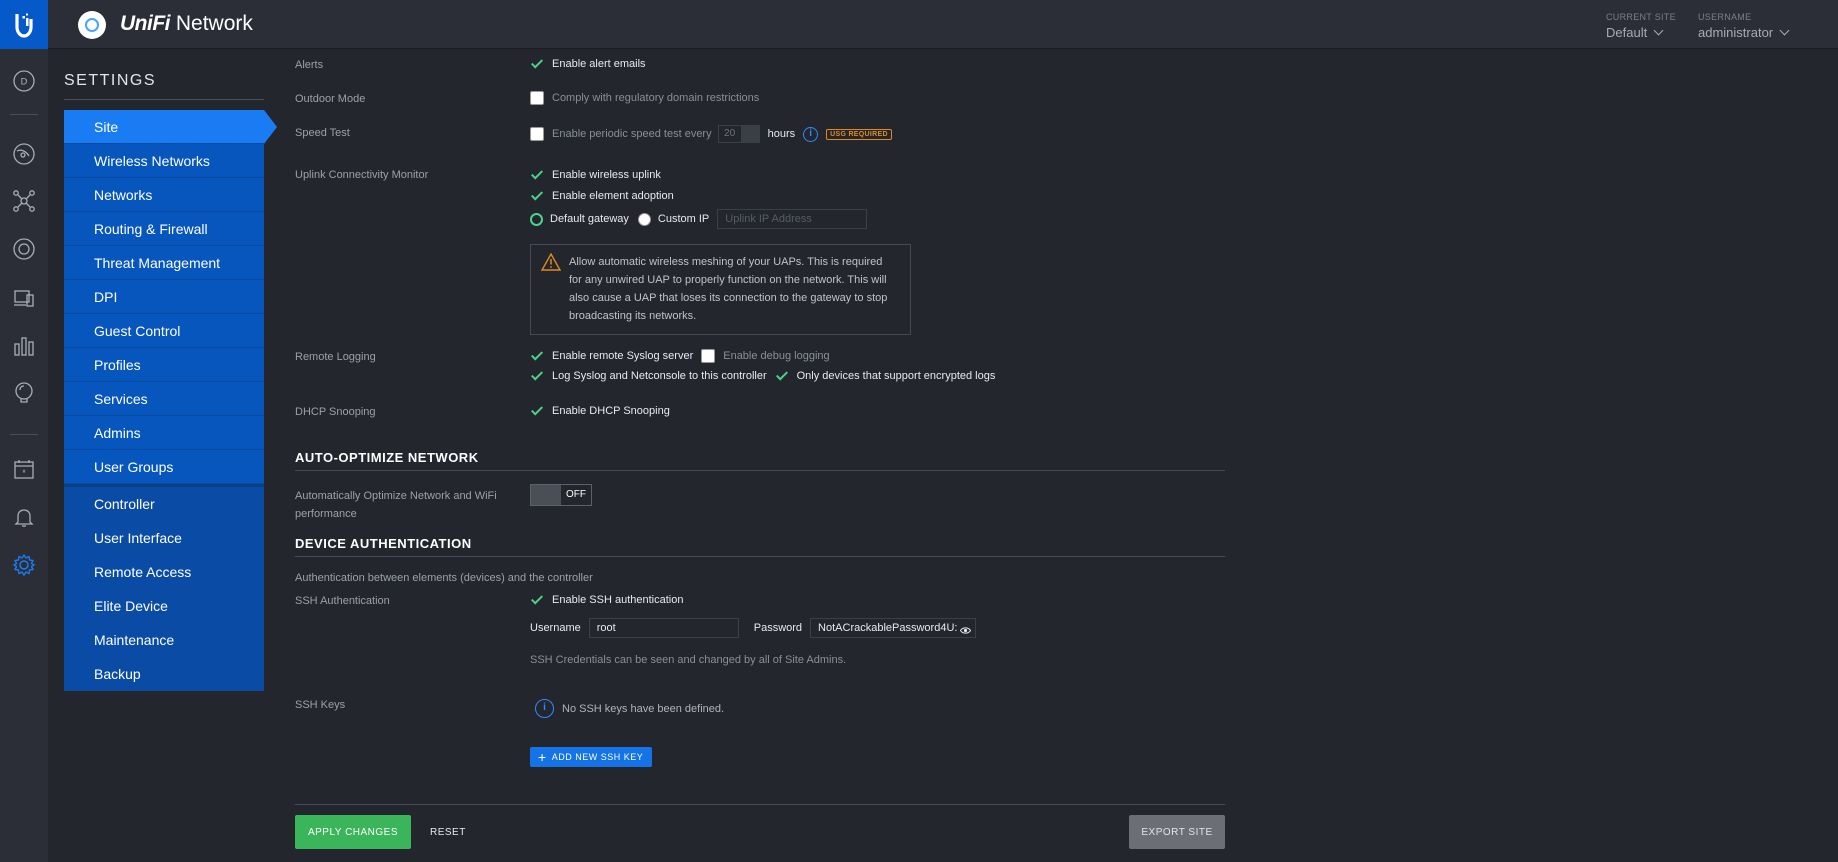  I want to click on speed-test-label: Speed Test, so click(322, 133).